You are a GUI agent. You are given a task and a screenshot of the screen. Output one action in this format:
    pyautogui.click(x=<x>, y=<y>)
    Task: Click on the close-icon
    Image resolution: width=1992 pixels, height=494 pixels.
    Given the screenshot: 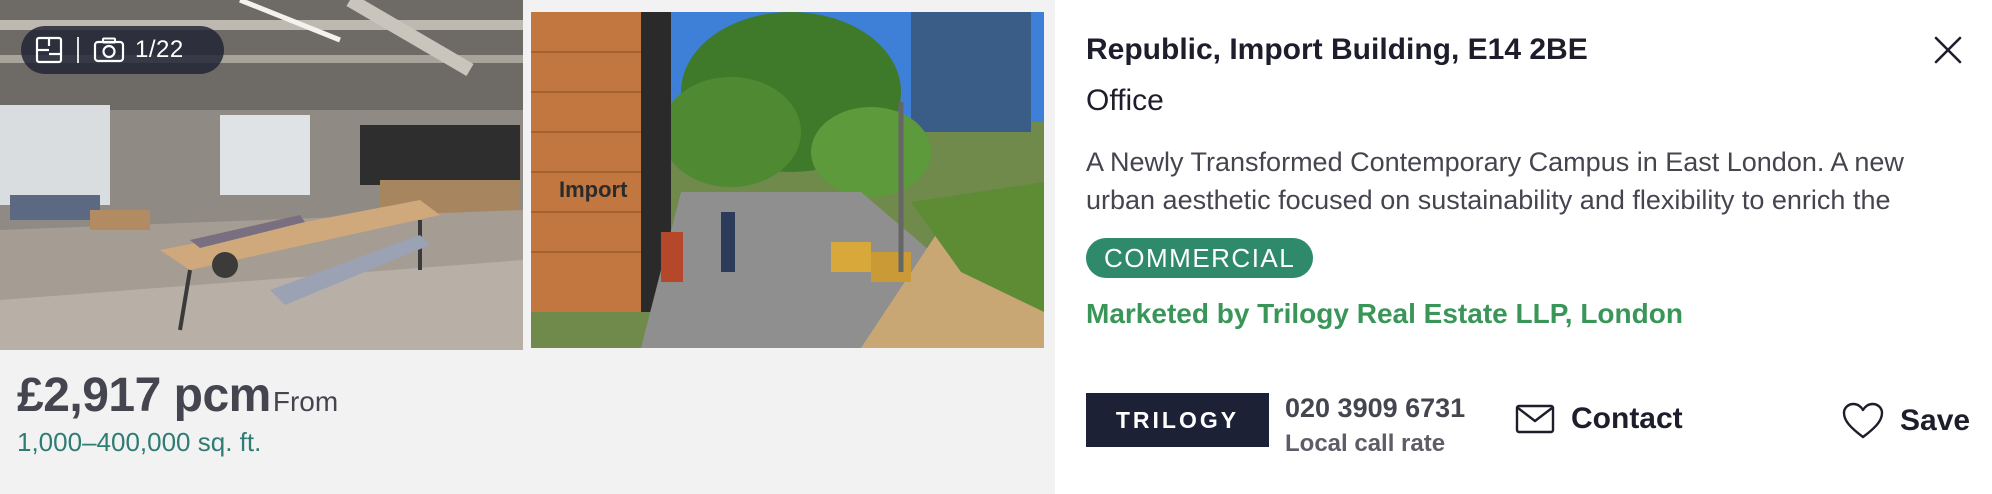 What is the action you would take?
    pyautogui.click(x=1948, y=50)
    